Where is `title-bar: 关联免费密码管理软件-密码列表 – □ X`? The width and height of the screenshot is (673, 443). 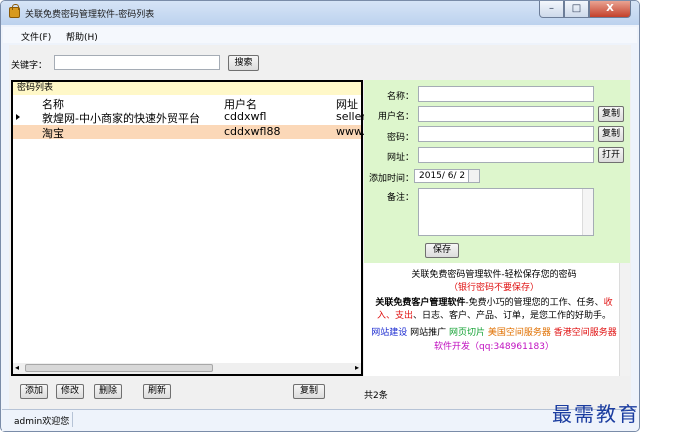
title-bar: 关联免费密码管理软件-密码列表 – □ X is located at coordinates (320, 13).